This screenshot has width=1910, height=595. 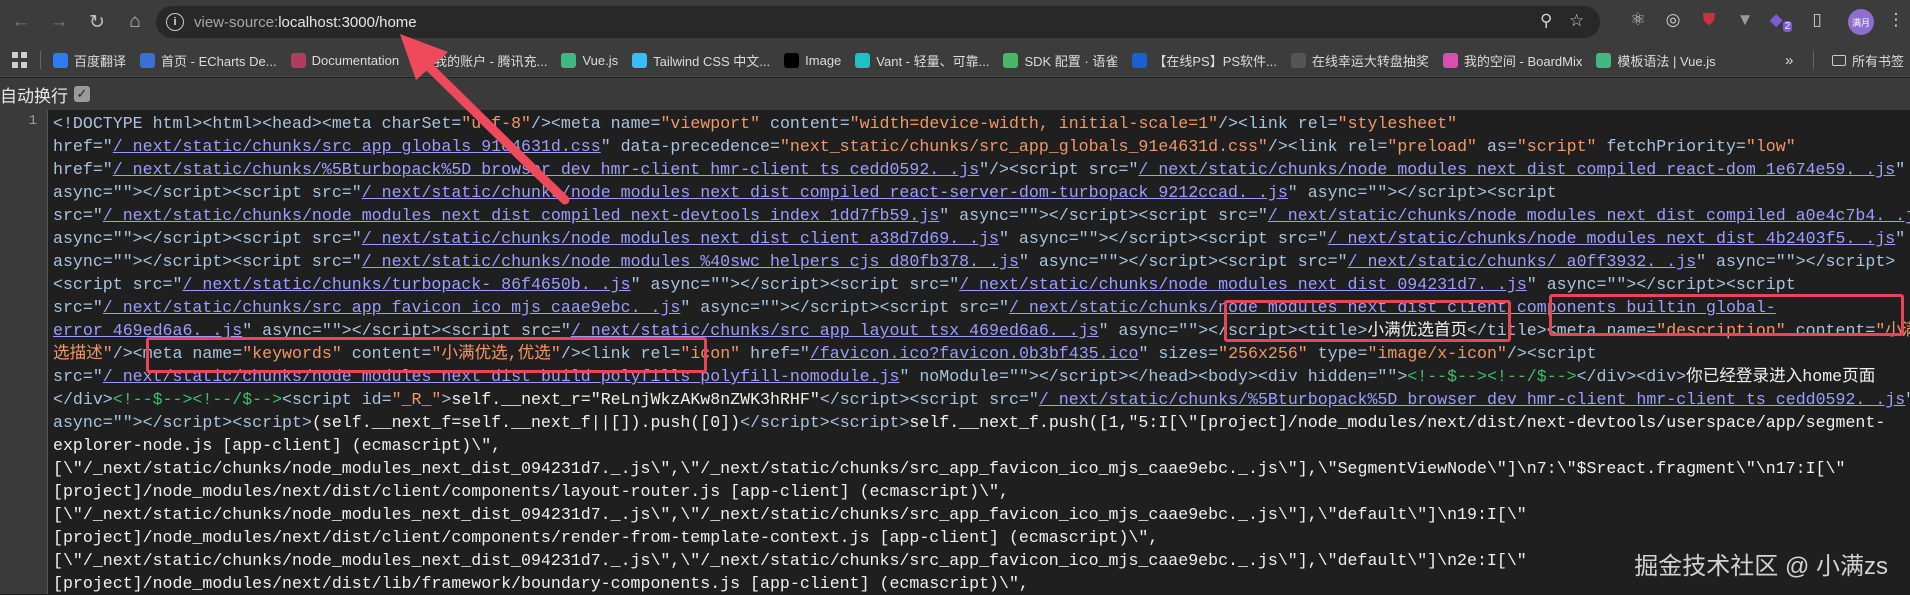 I want to click on watermark: 掘金技术社区 @ 小满zs, so click(x=1761, y=566).